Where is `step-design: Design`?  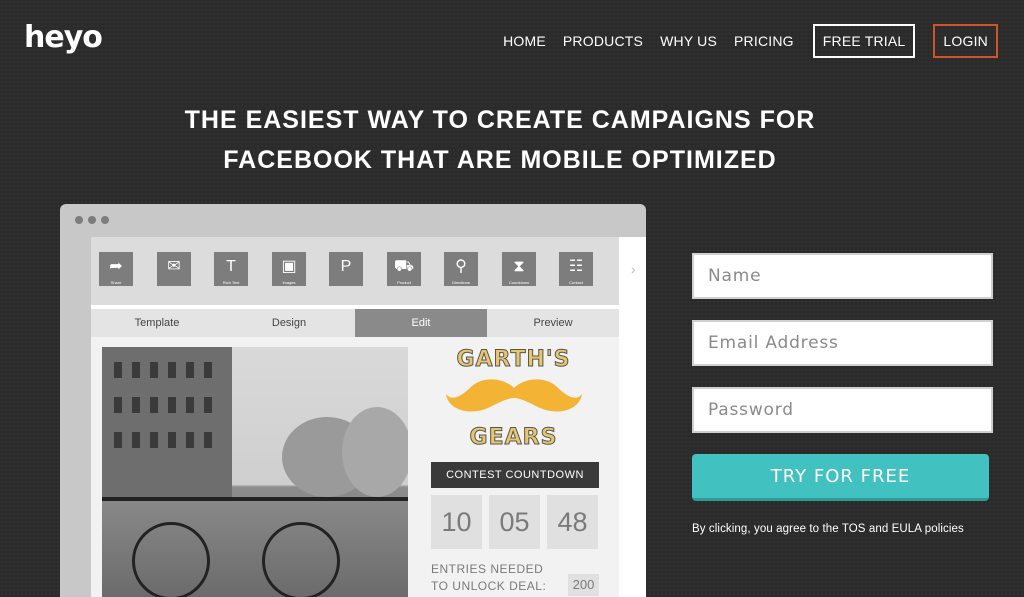 step-design: Design is located at coordinates (289, 323).